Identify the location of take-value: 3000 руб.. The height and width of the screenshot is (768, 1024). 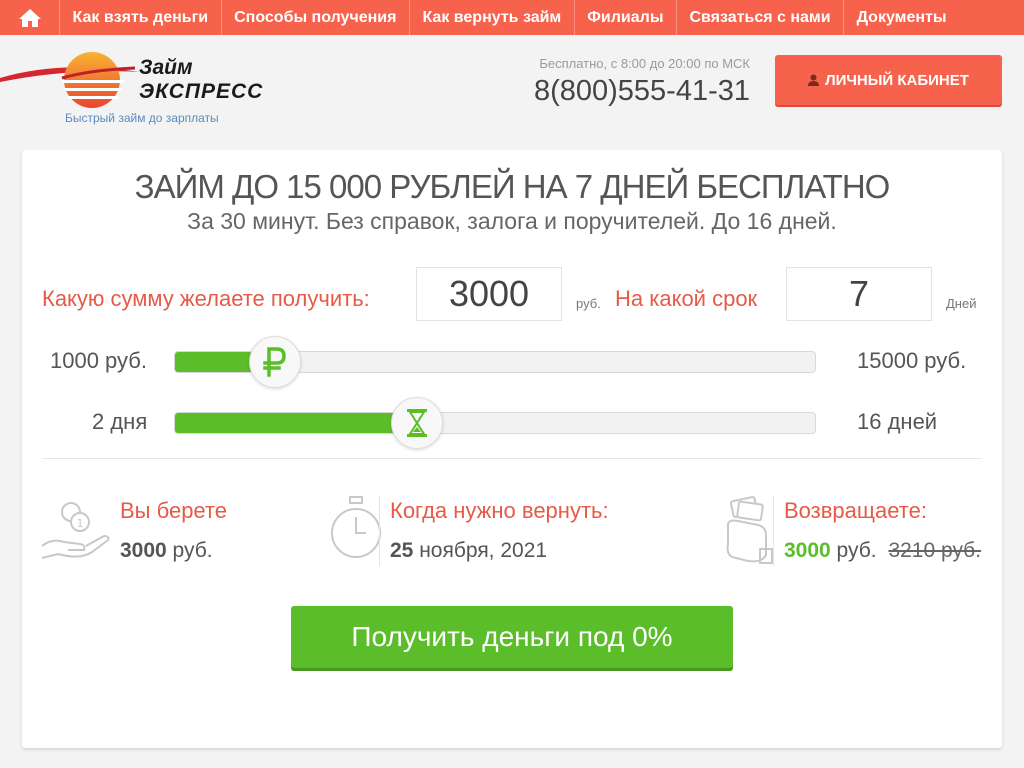
(166, 551).